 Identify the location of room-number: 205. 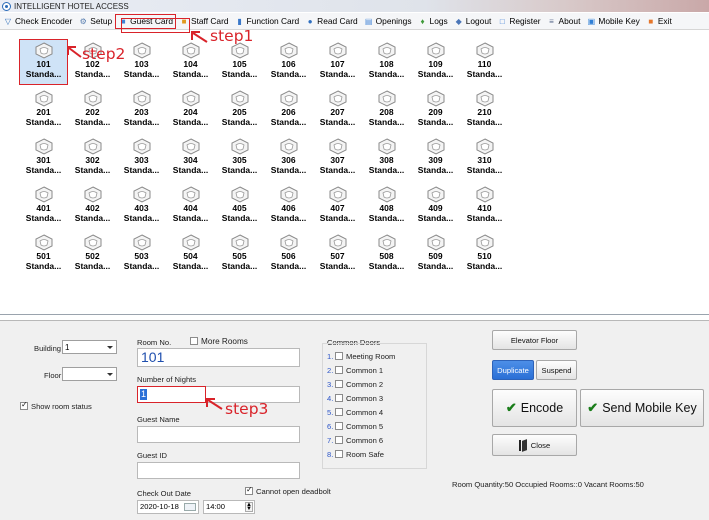
(239, 112).